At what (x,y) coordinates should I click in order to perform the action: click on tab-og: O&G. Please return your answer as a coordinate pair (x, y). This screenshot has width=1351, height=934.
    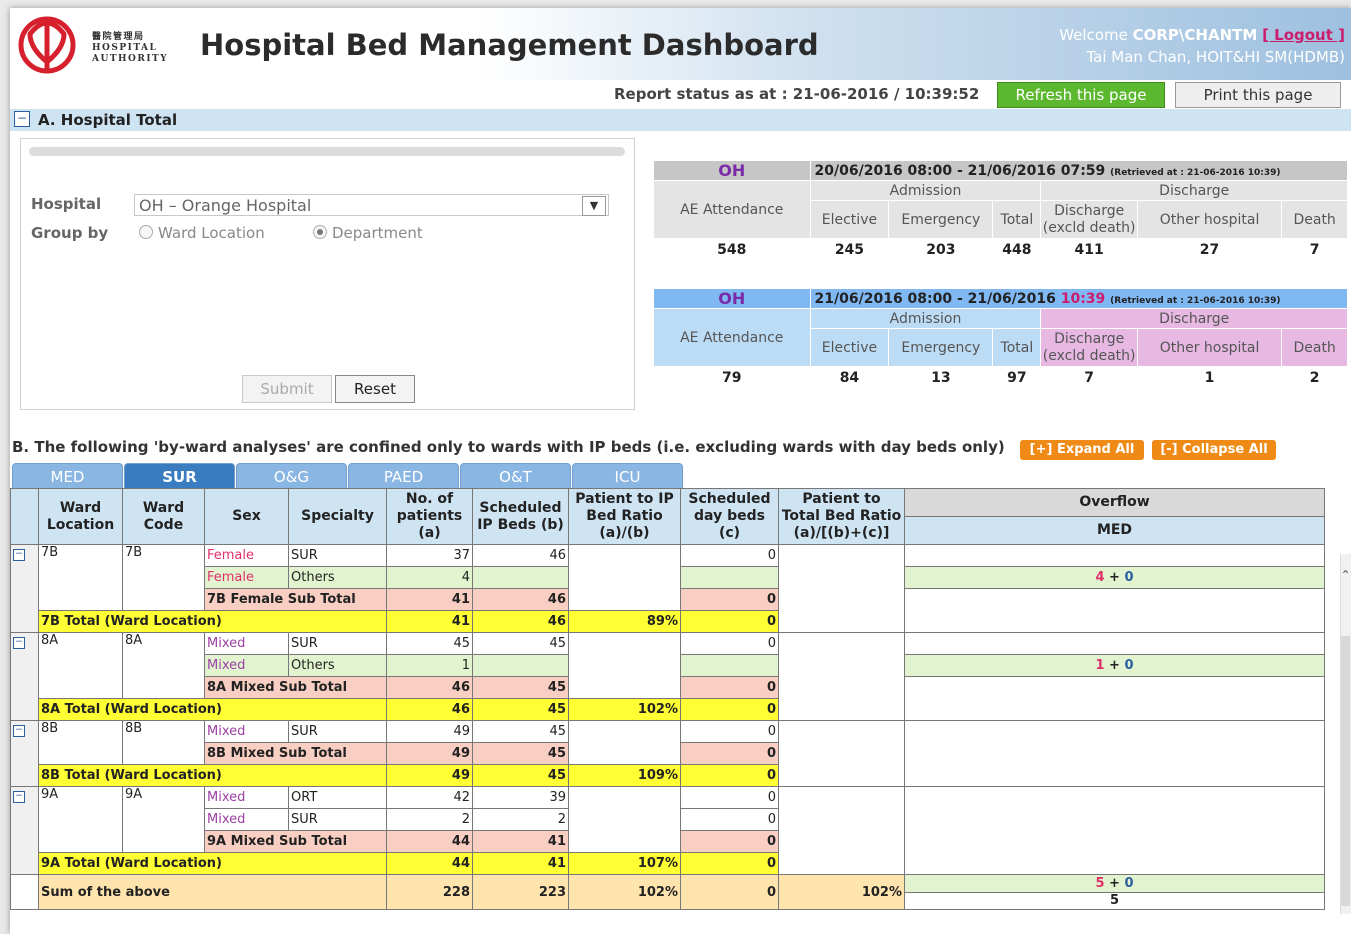
    Looking at the image, I should click on (291, 477).